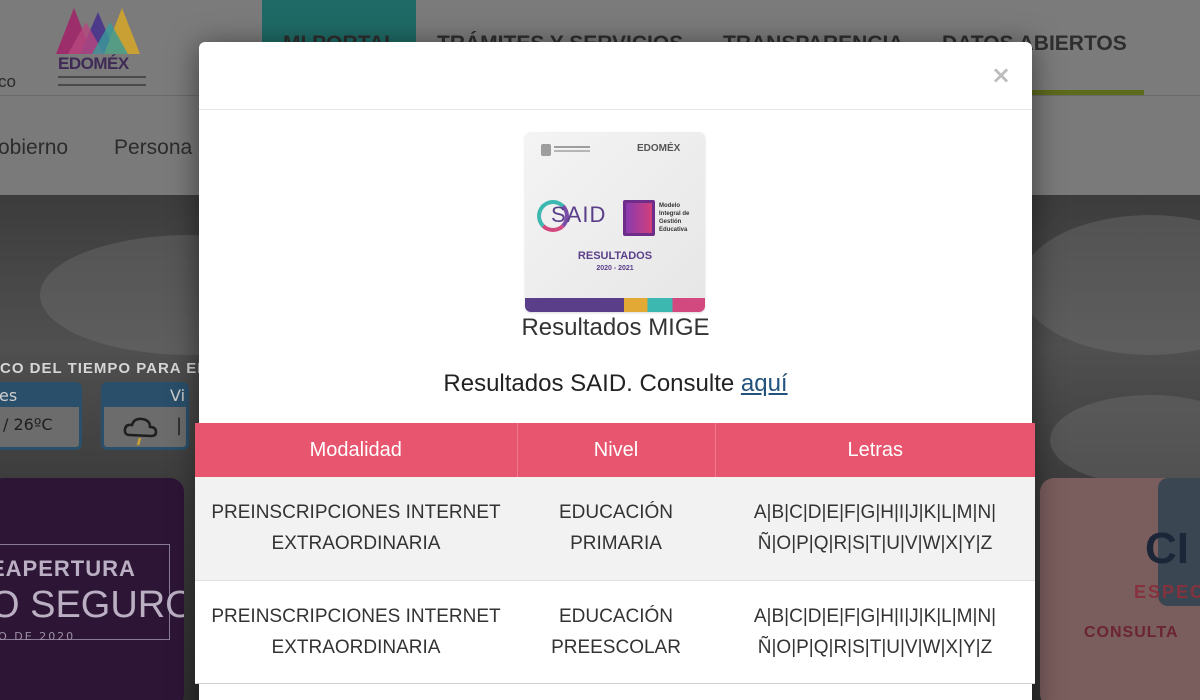  I want to click on header-nivel: Nivel, so click(616, 450).